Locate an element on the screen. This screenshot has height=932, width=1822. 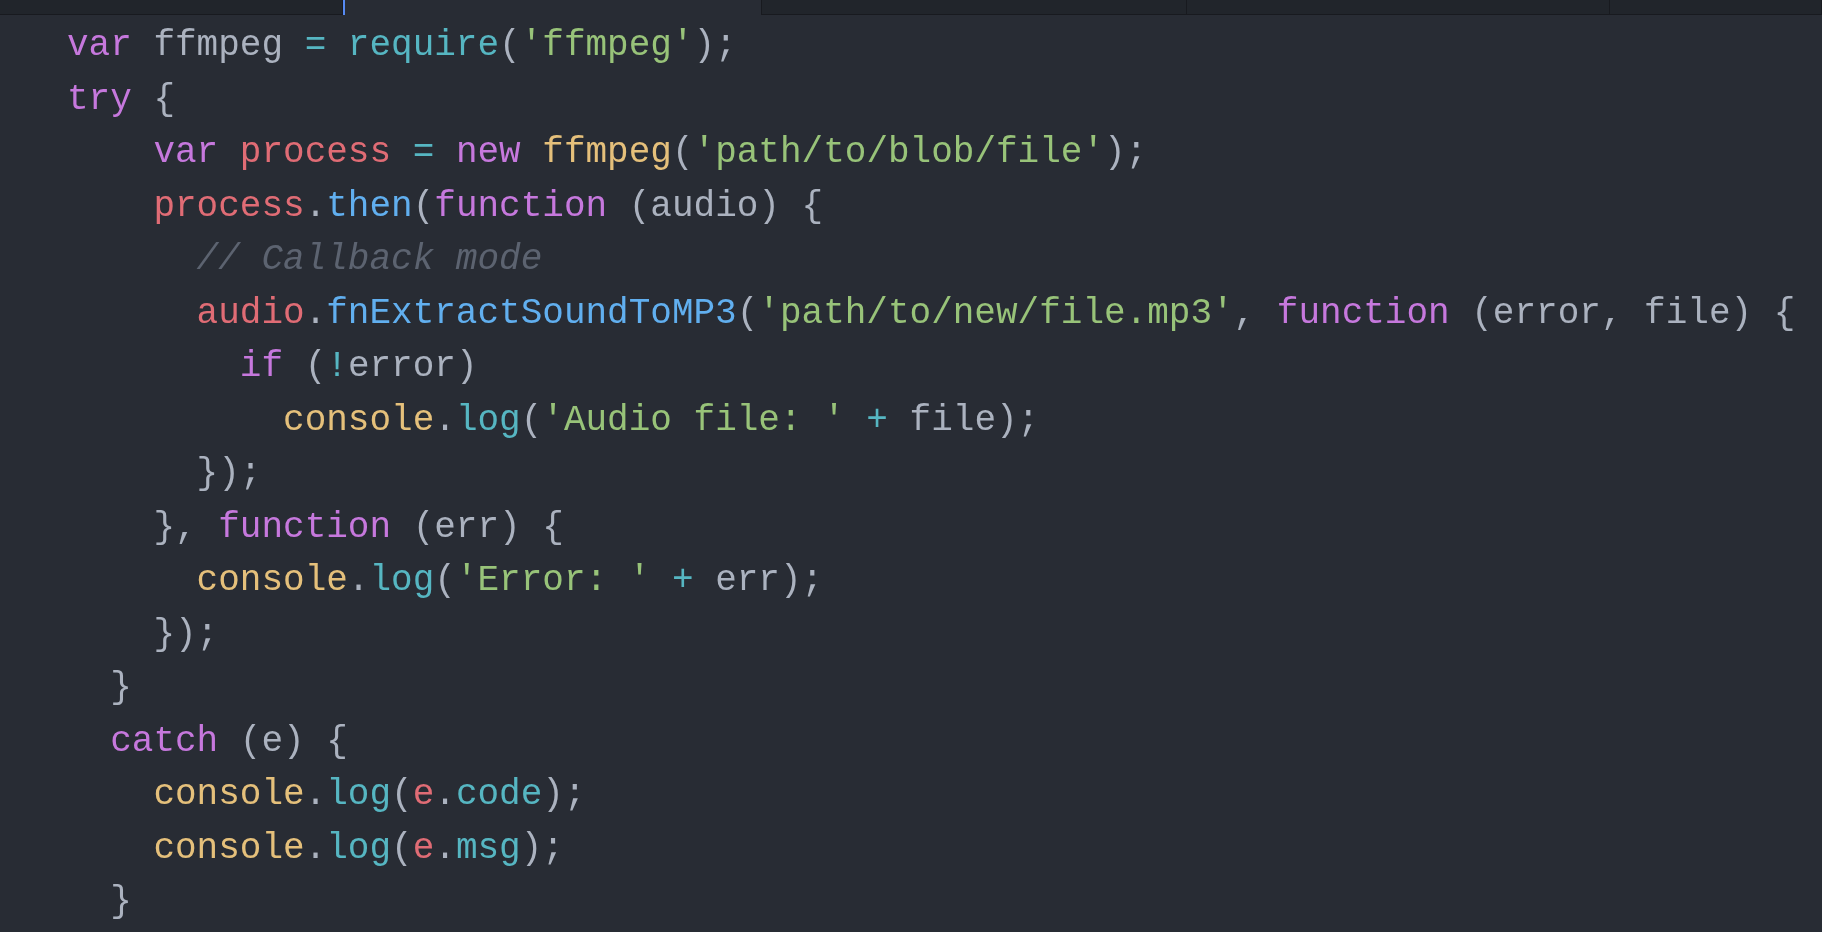
code-line: if (!error) is located at coordinates (358, 366).